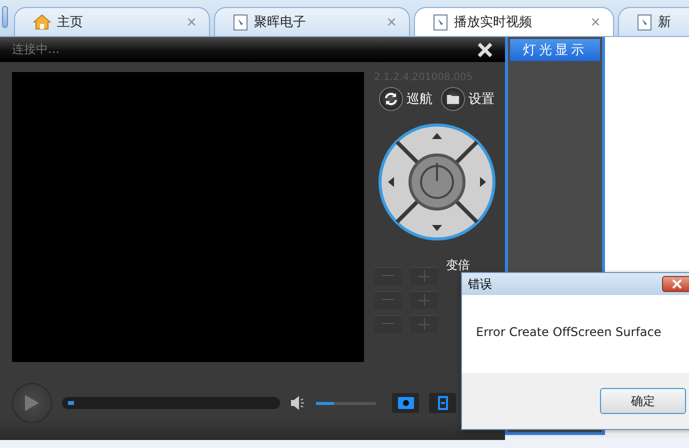 This screenshot has height=448, width=689. Describe the element at coordinates (391, 99) in the screenshot. I see `refresh-icon` at that location.